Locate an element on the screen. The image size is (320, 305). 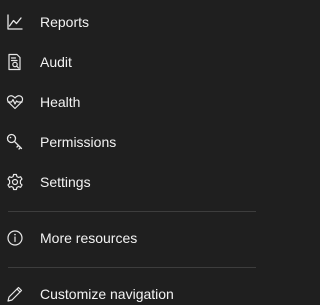
nav-item-label: More resources is located at coordinates (89, 238).